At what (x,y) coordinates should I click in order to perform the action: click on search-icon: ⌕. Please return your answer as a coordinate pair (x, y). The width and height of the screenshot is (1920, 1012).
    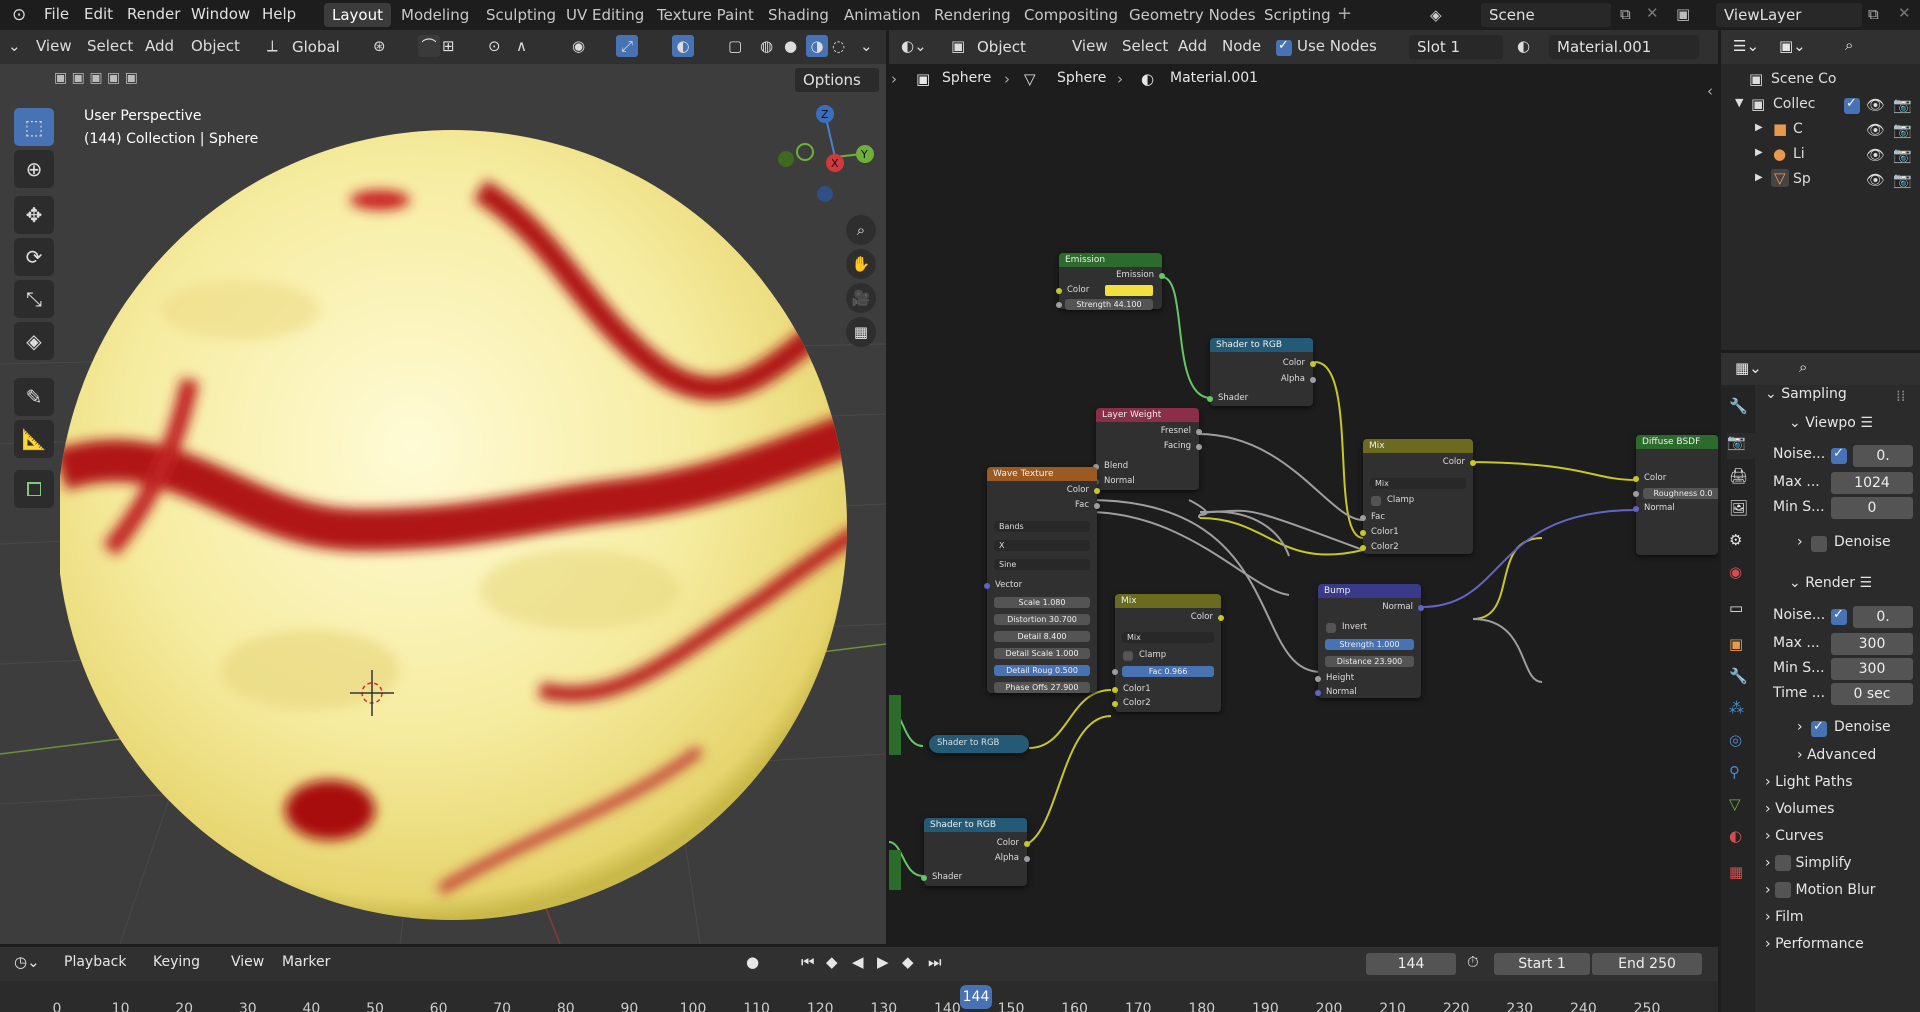
    Looking at the image, I should click on (1849, 45).